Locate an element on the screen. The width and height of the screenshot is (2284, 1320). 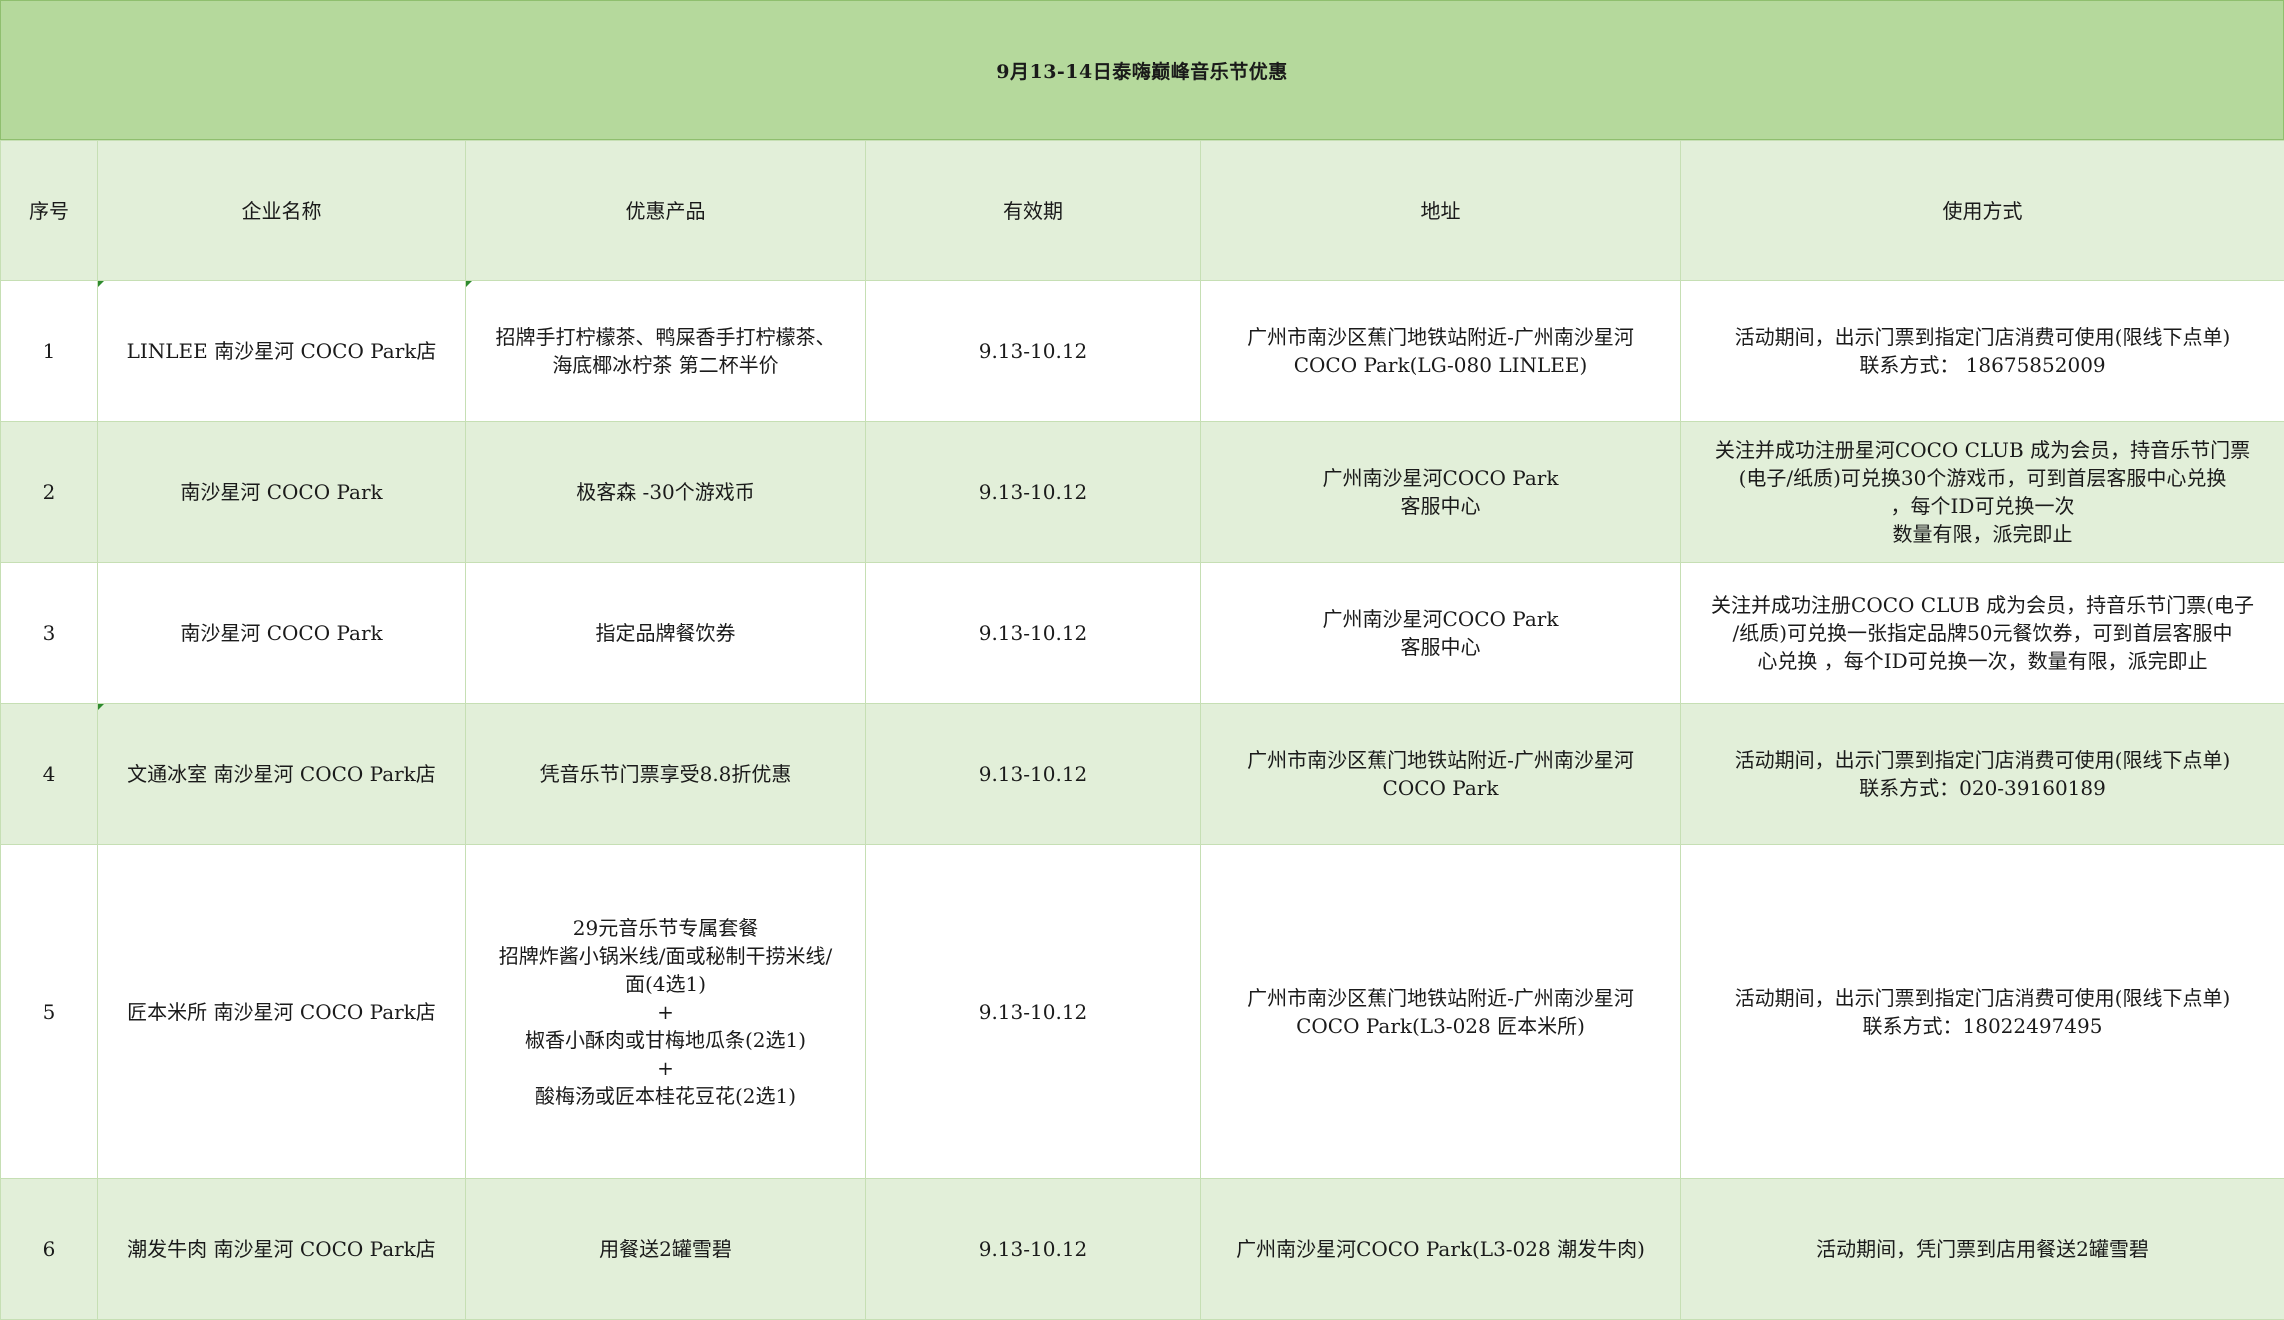
cell-usage: 活动期间，凭门票到店用餐送2罐雪碧 is located at coordinates (1982, 1249).